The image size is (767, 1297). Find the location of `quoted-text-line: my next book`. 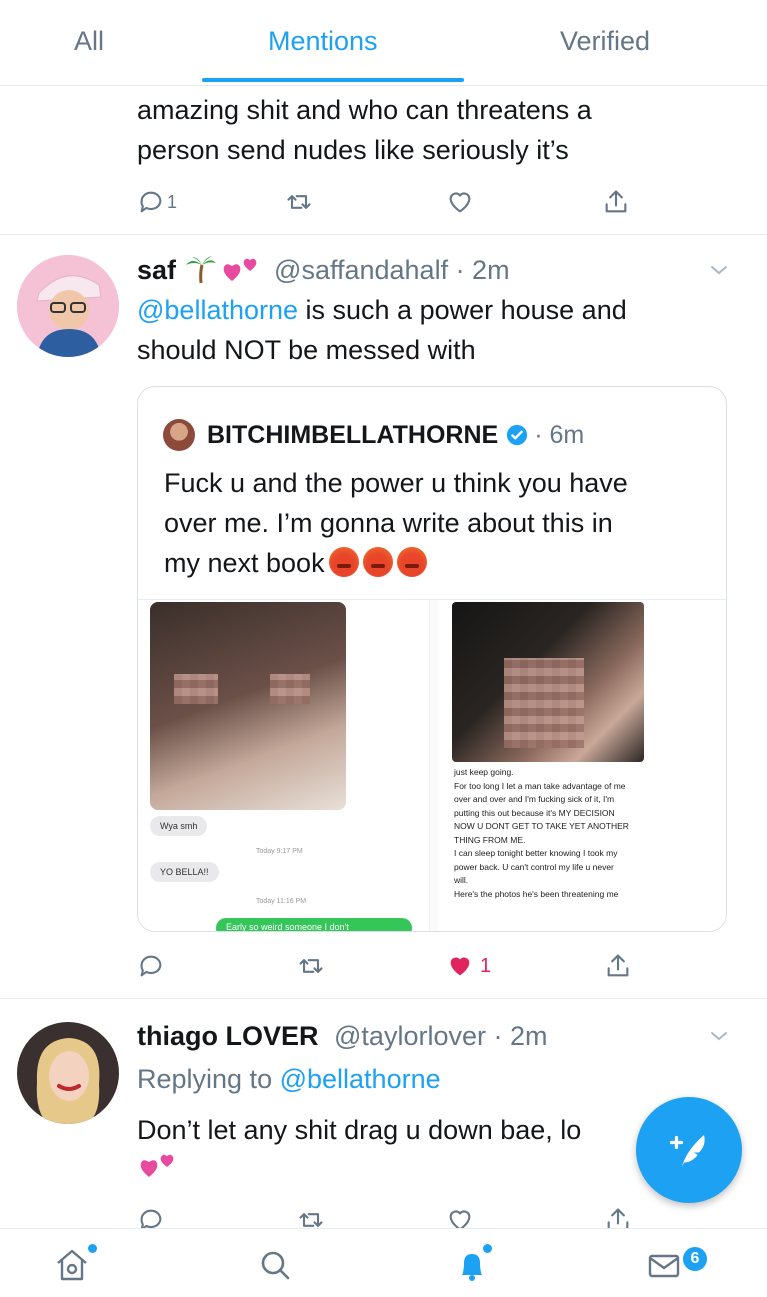

quoted-text-line: my next book is located at coordinates (434, 563).